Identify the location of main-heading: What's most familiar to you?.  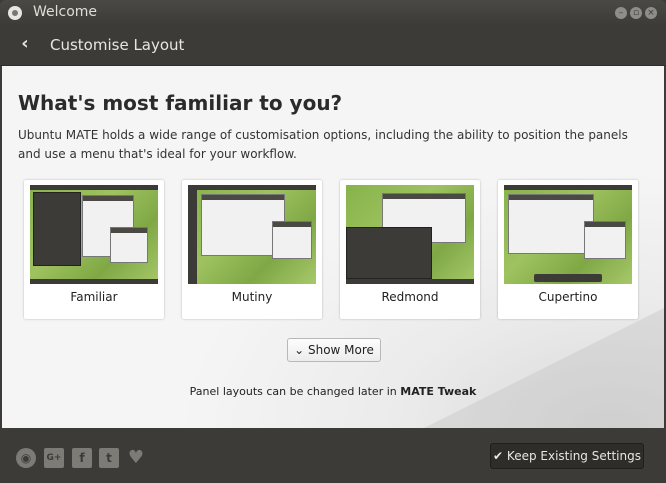
(180, 103).